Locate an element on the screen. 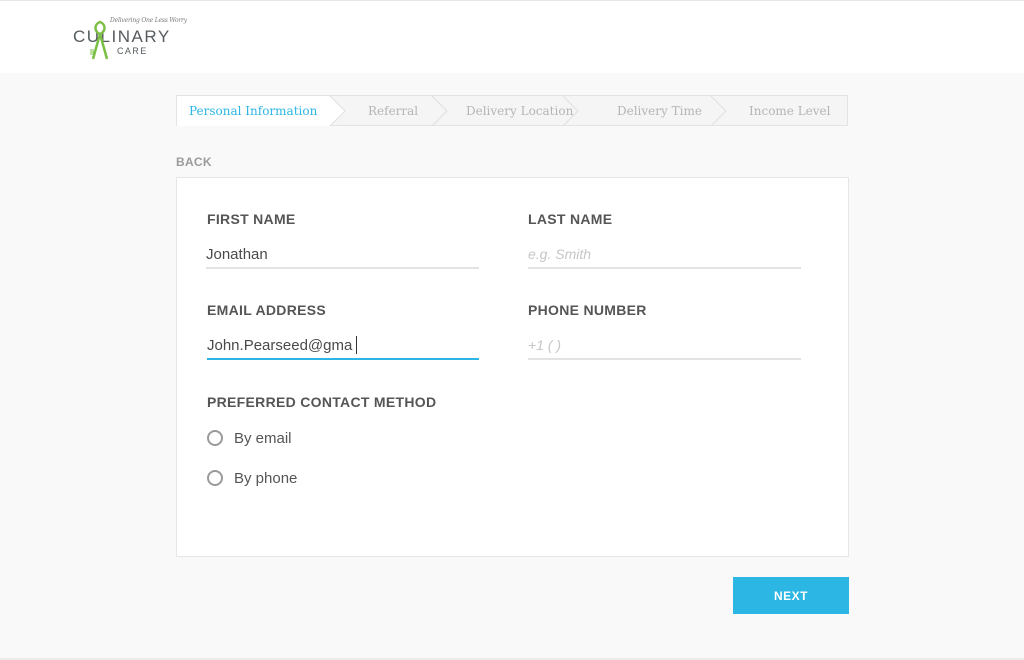 The width and height of the screenshot is (1024, 660). last-name-input is located at coordinates (664, 255).